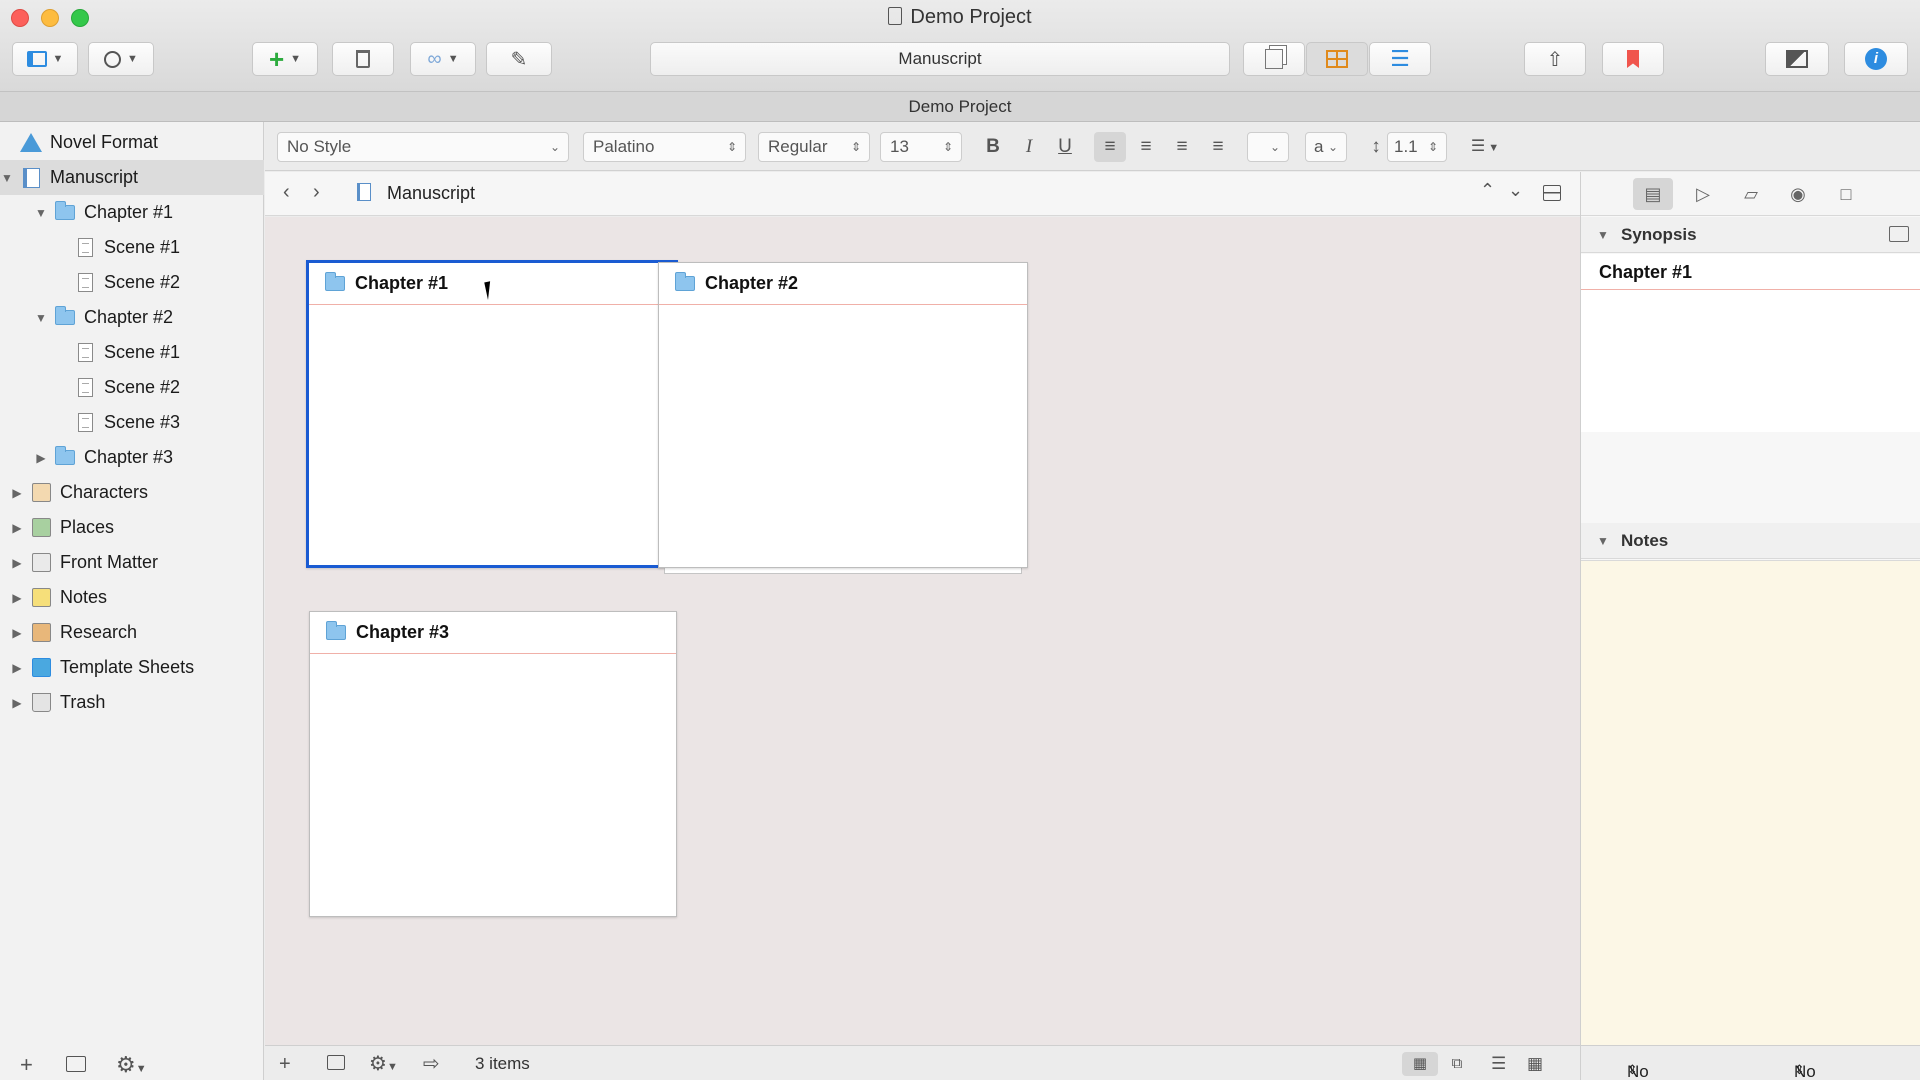 The height and width of the screenshot is (1080, 1920). Describe the element at coordinates (1750, 541) in the screenshot. I see `notes-header: ▼ Notes` at that location.